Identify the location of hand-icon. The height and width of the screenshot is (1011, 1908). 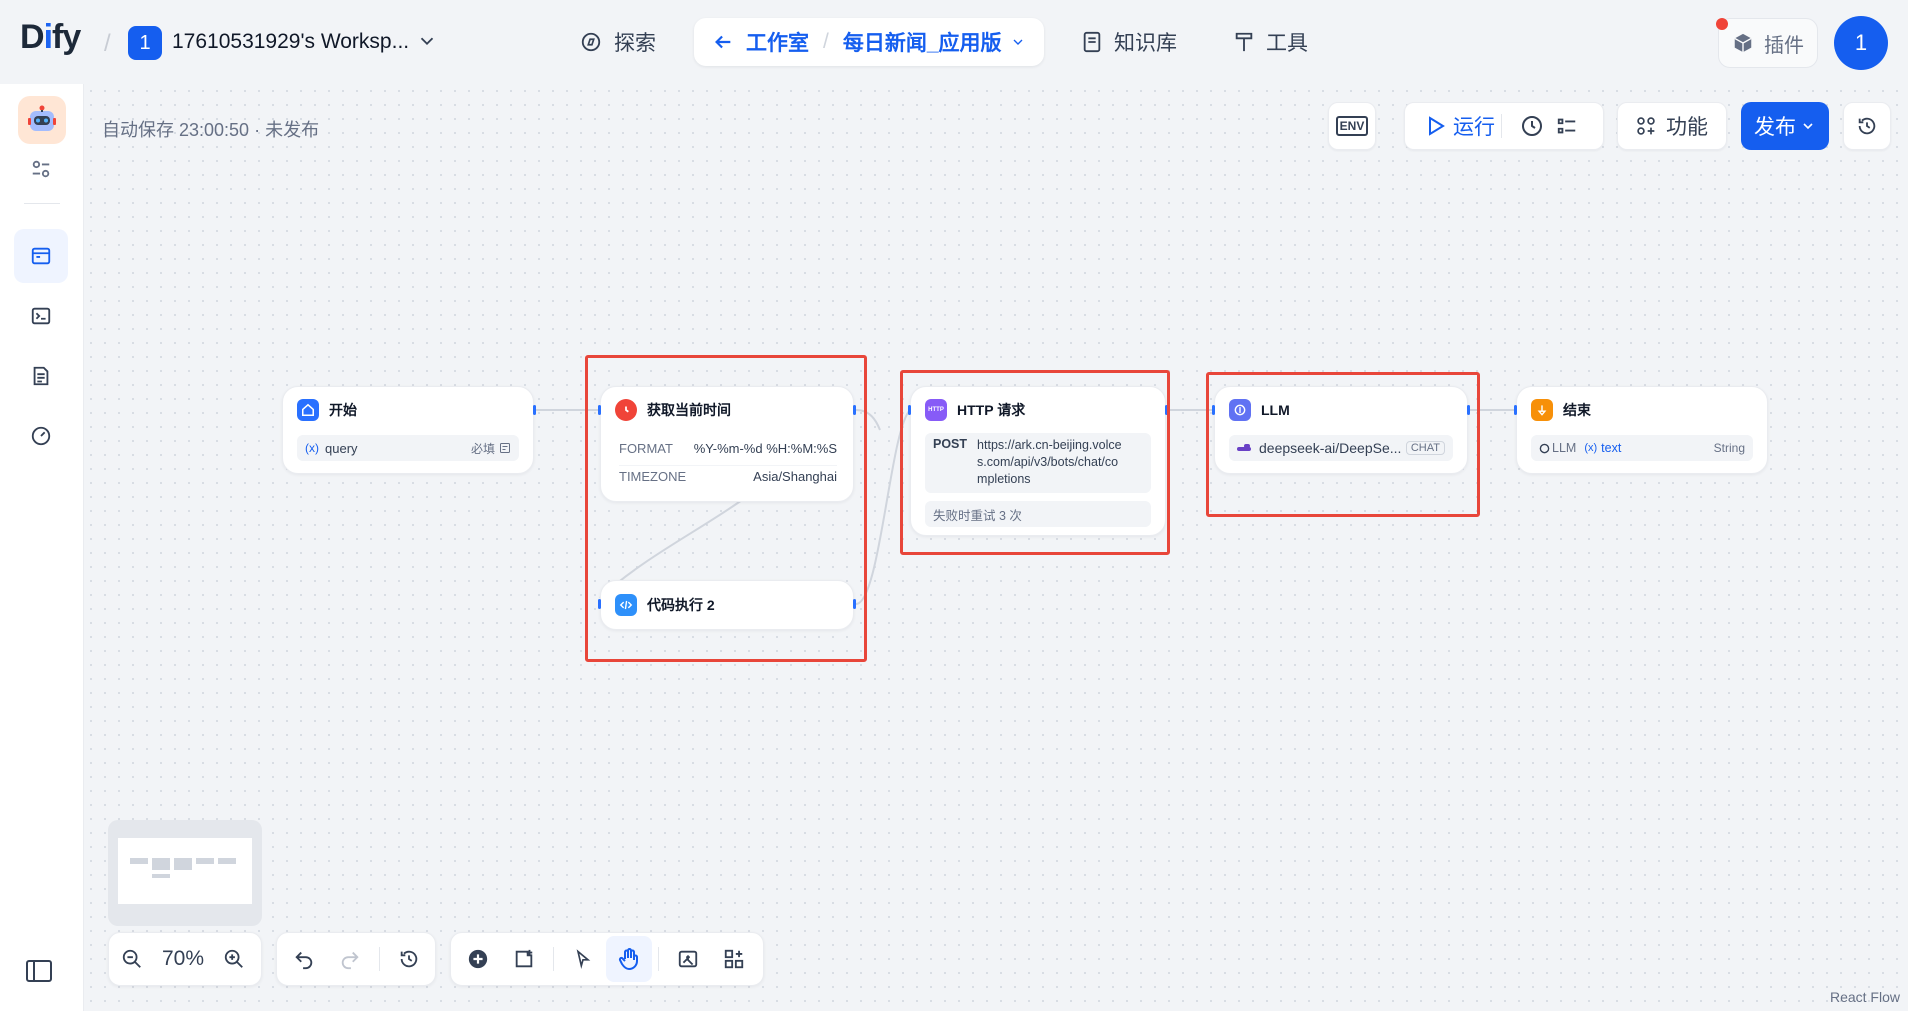
(628, 959).